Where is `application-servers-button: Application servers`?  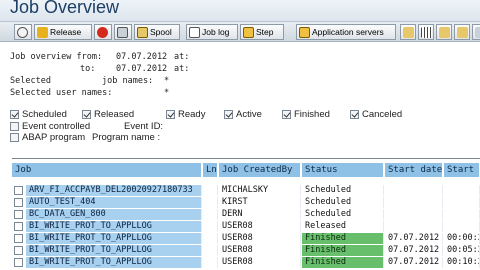 application-servers-button: Application servers is located at coordinates (346, 32).